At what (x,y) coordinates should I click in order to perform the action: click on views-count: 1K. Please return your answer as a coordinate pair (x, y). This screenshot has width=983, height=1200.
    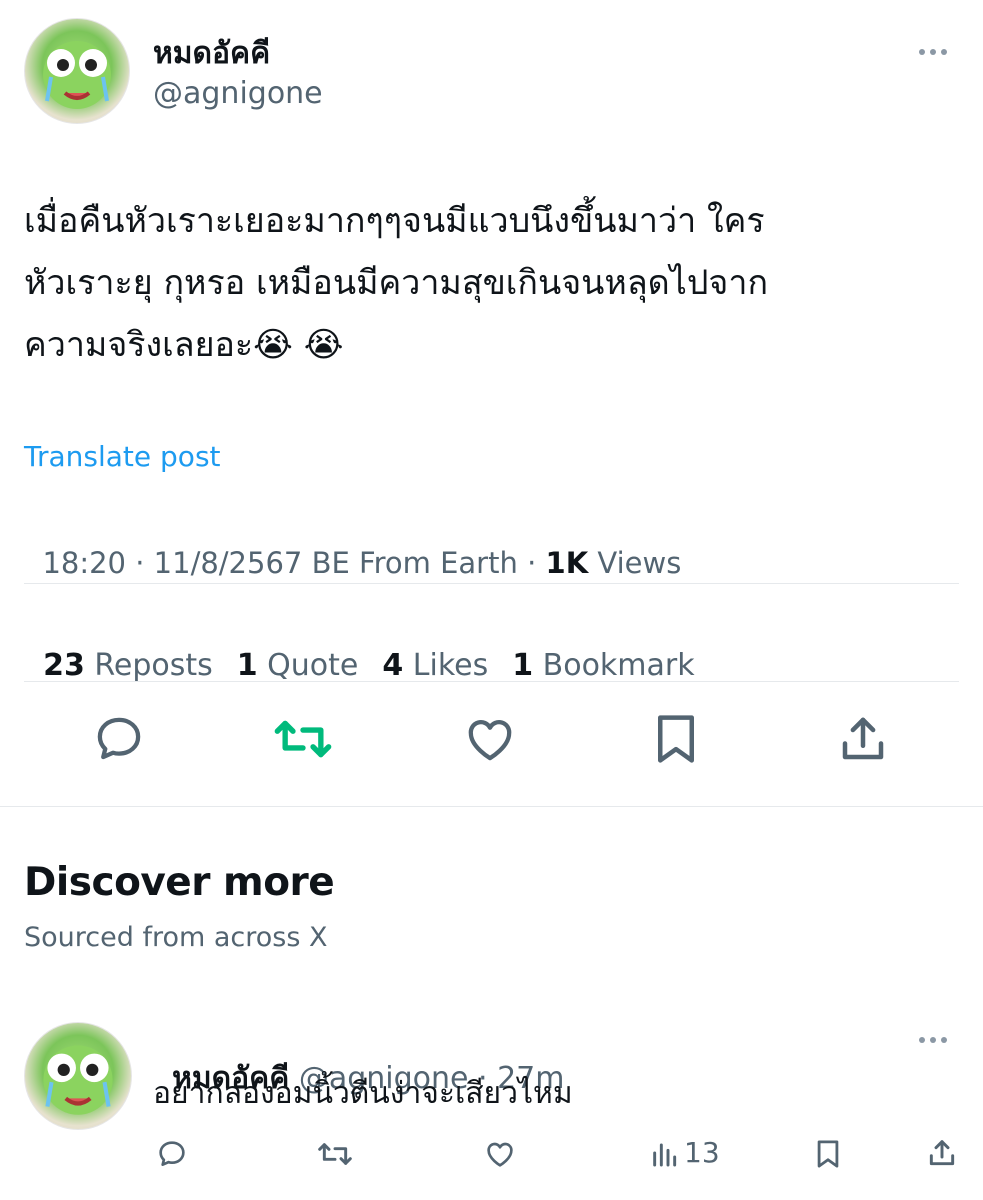
    Looking at the image, I should click on (567, 563).